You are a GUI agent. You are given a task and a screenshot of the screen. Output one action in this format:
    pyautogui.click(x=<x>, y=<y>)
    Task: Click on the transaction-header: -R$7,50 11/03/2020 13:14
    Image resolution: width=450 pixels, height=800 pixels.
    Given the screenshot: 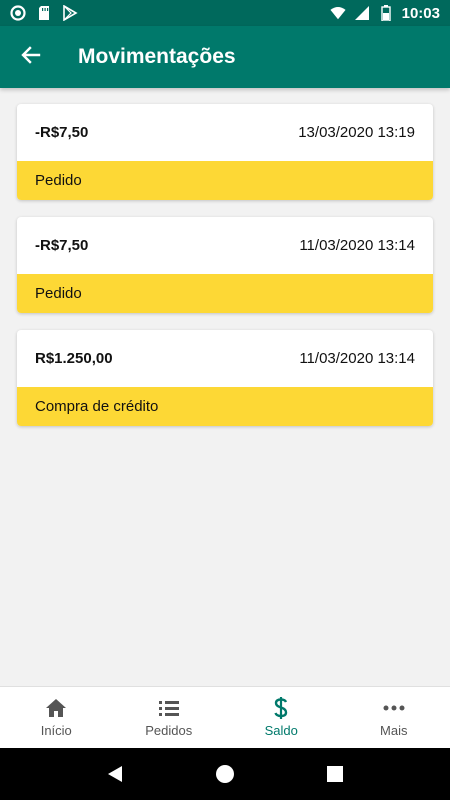 What is the action you would take?
    pyautogui.click(x=225, y=245)
    